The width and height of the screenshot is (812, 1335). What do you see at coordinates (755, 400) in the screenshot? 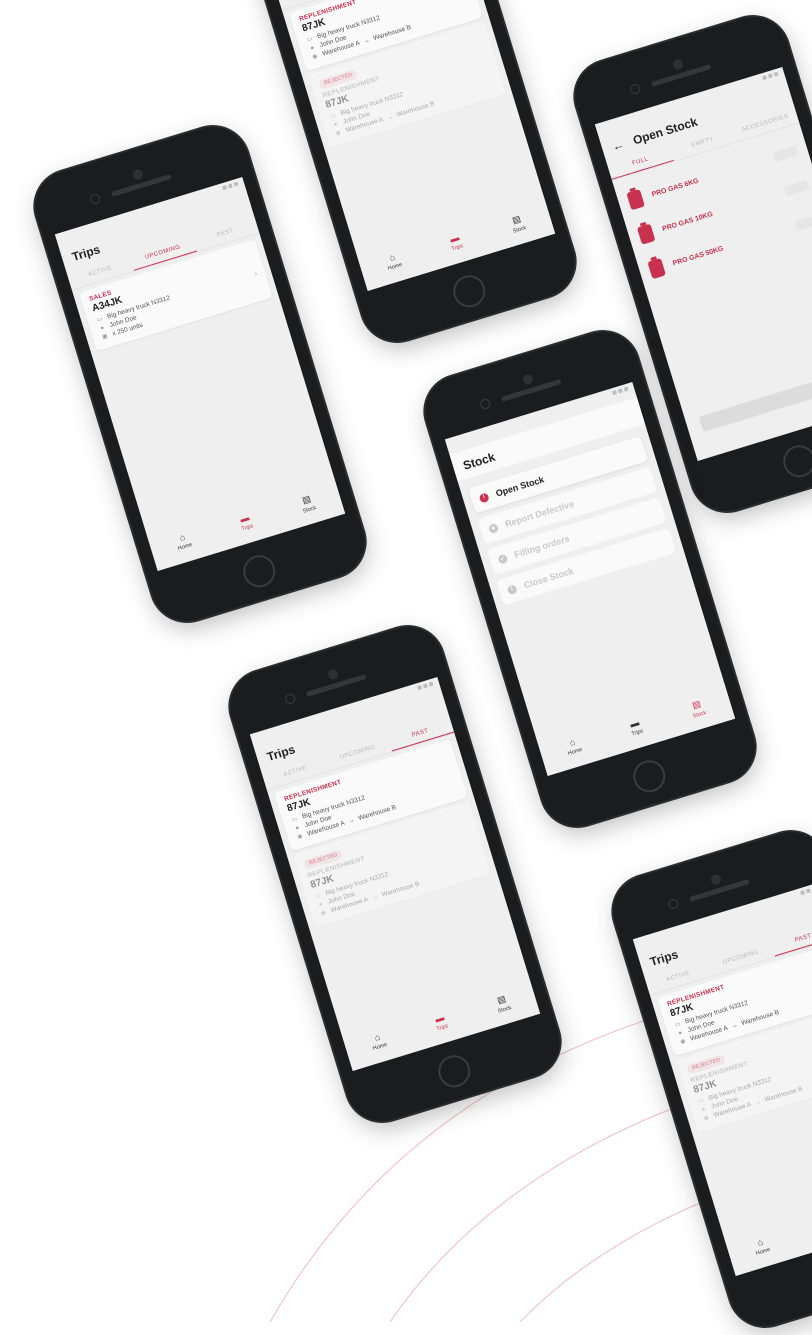
I see `confirm-button` at bounding box center [755, 400].